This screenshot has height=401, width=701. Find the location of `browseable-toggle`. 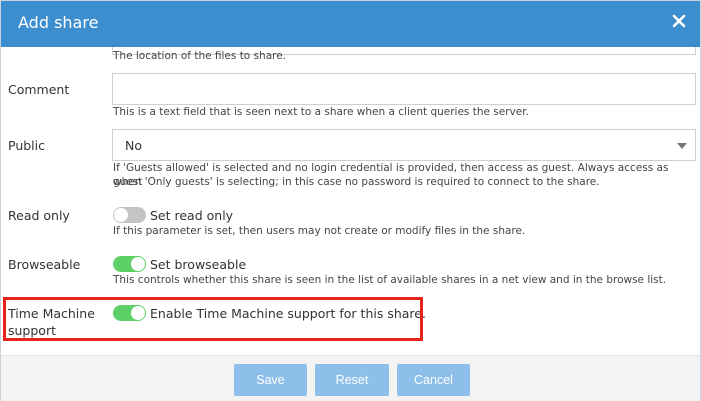

browseable-toggle is located at coordinates (129, 264).